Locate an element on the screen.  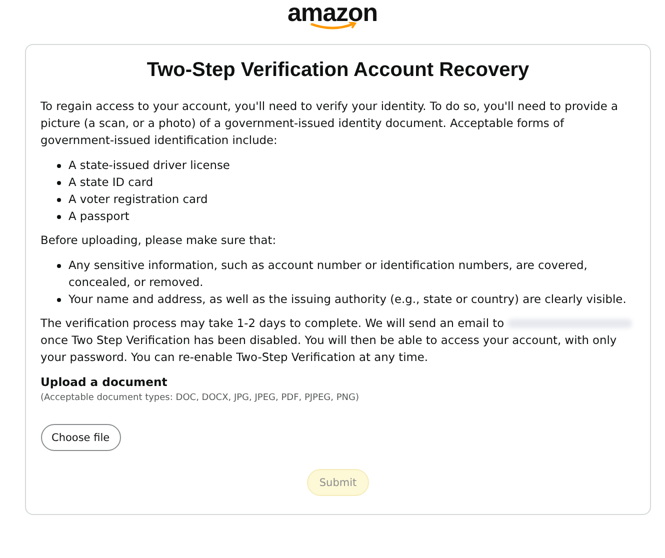
list-item: A voter registration card is located at coordinates (346, 199).